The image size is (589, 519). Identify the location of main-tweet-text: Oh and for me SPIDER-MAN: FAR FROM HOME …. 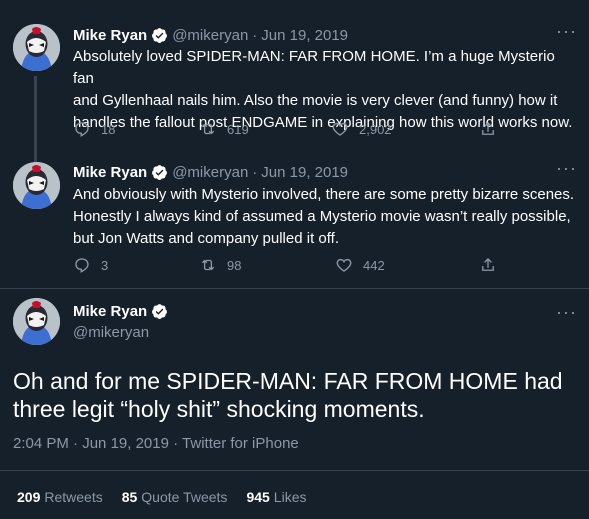
(288, 395).